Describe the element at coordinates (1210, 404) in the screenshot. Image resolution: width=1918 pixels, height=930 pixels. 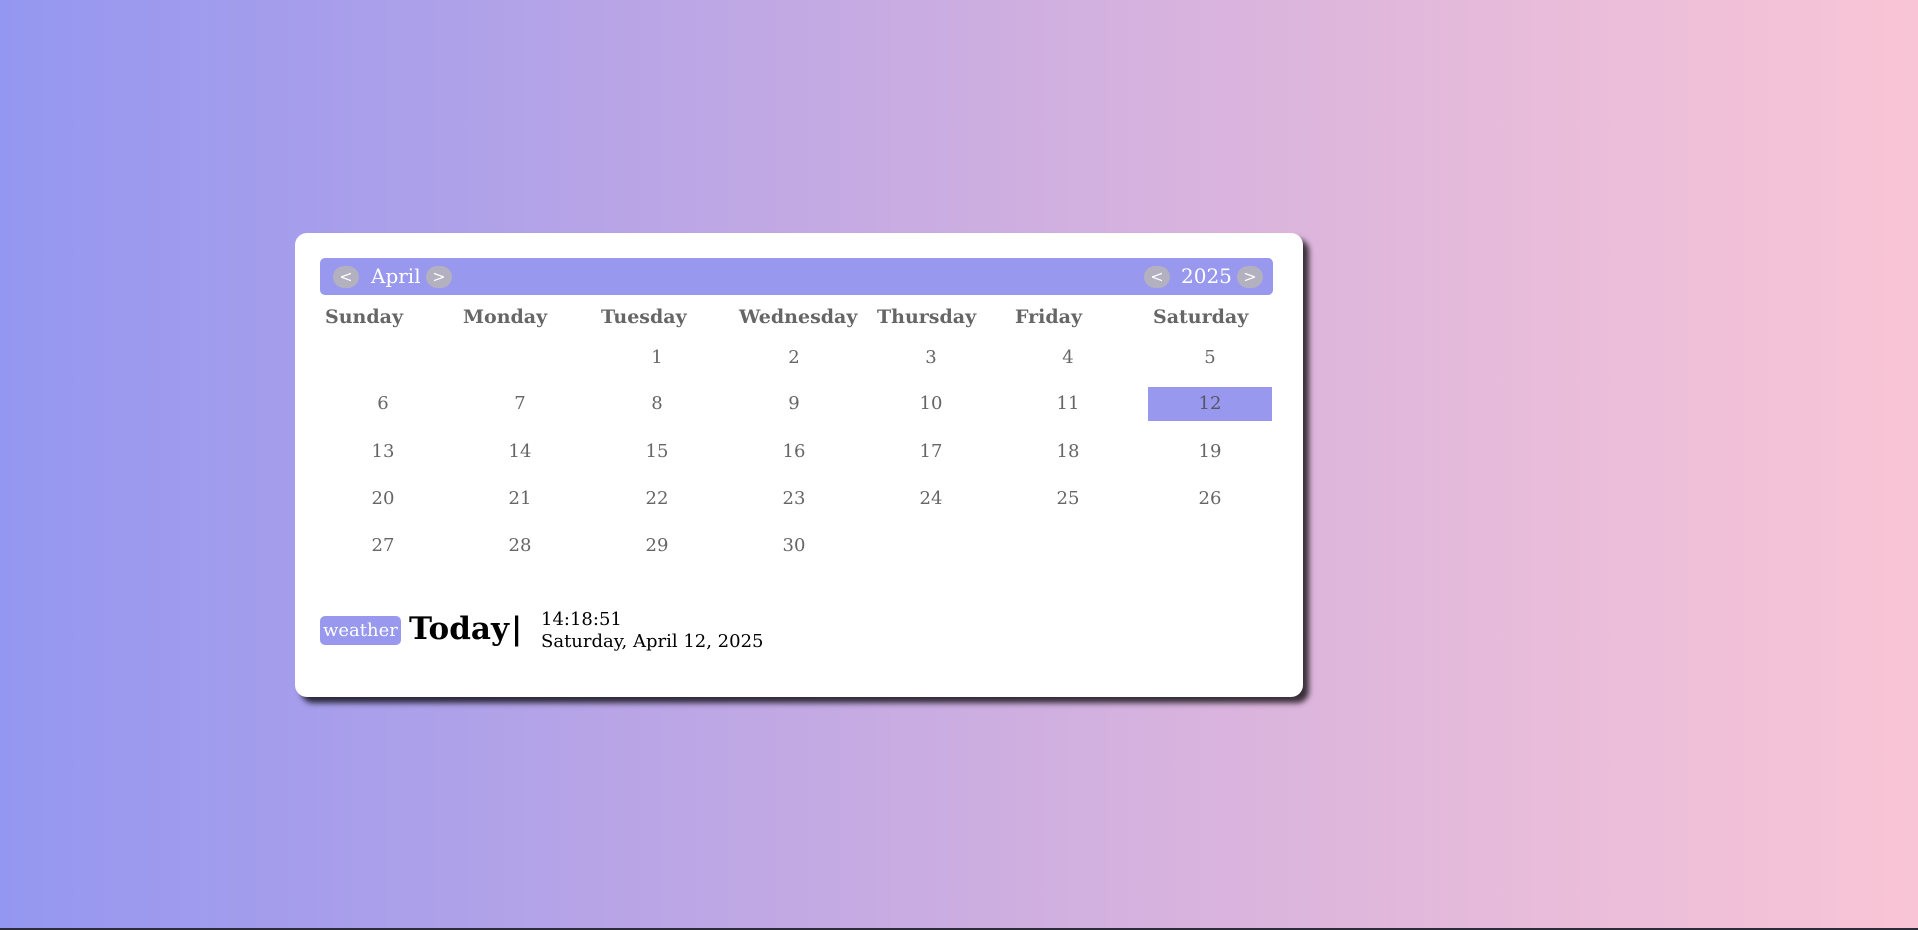
I see `day-cell-selected: 12` at that location.